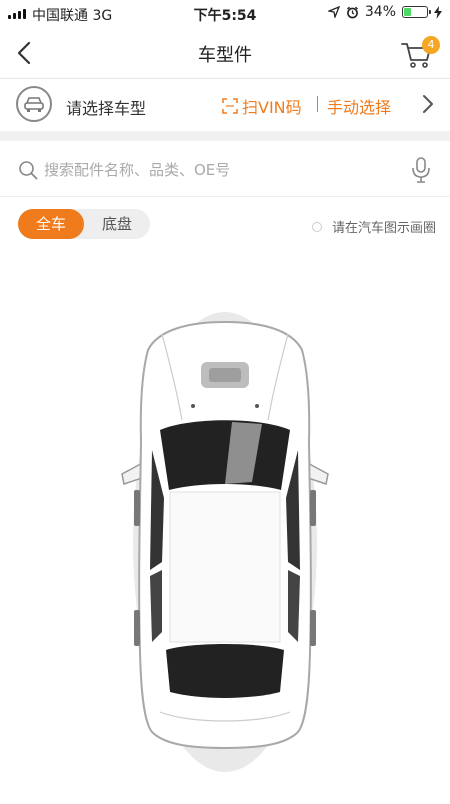 This screenshot has height=804, width=450. I want to click on car-icon, so click(34, 104).